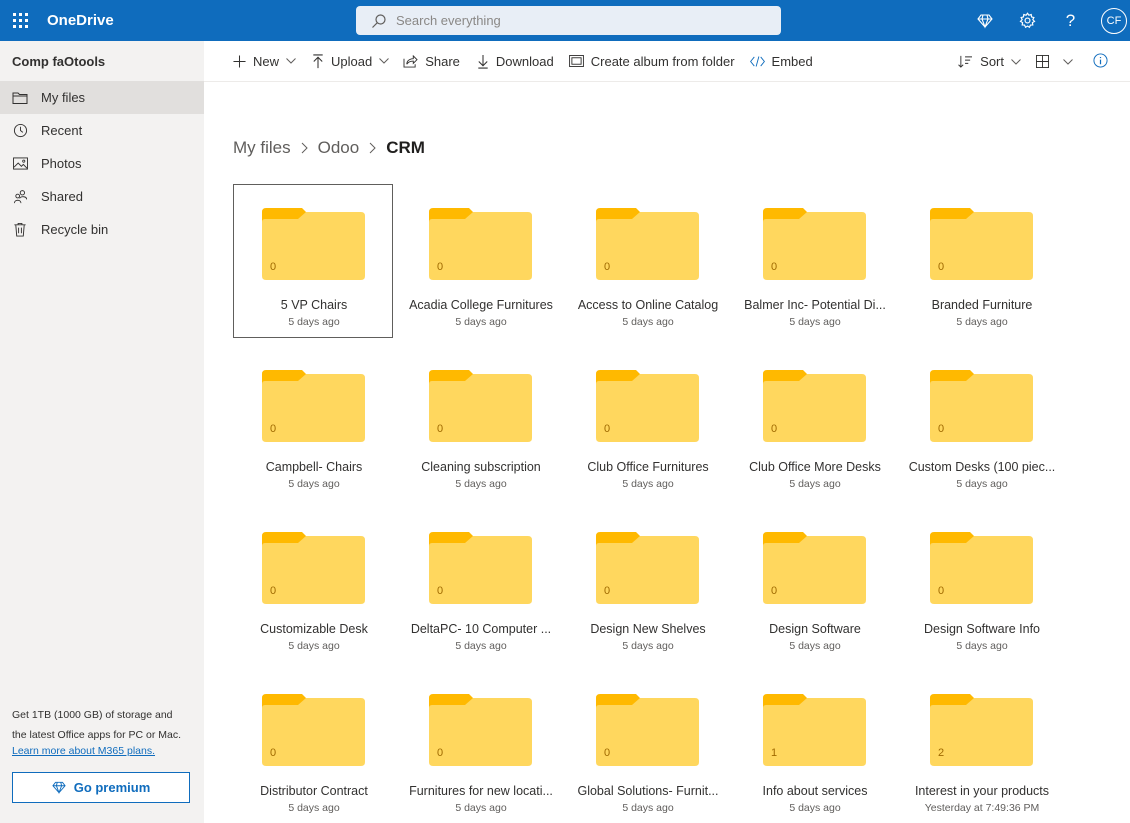 This screenshot has width=1130, height=823. I want to click on sidebar-item-photos: Photos, so click(102, 163).